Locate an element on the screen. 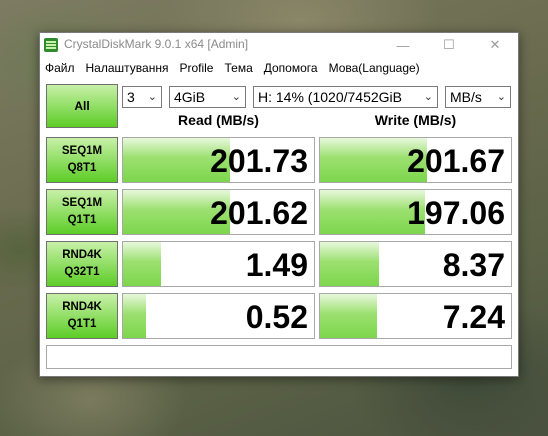 This screenshot has width=548, height=436. close-button: ✕ is located at coordinates (495, 45).